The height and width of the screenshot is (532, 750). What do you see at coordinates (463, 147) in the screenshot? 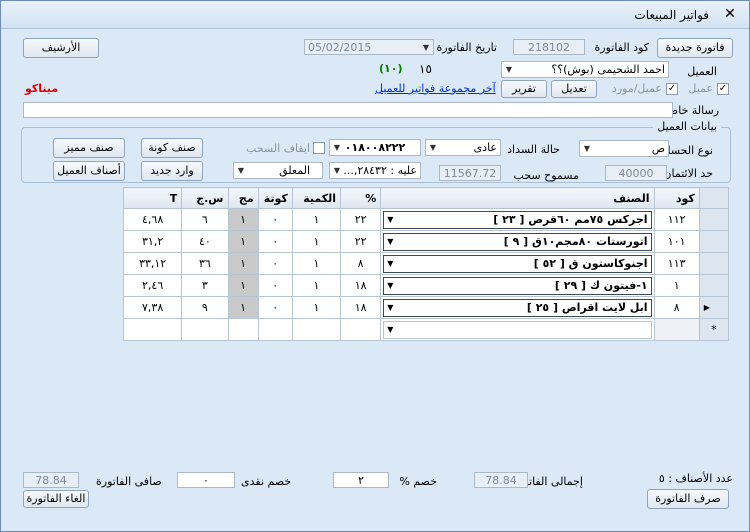
I see `payment-status-combo: عادى ▼` at bounding box center [463, 147].